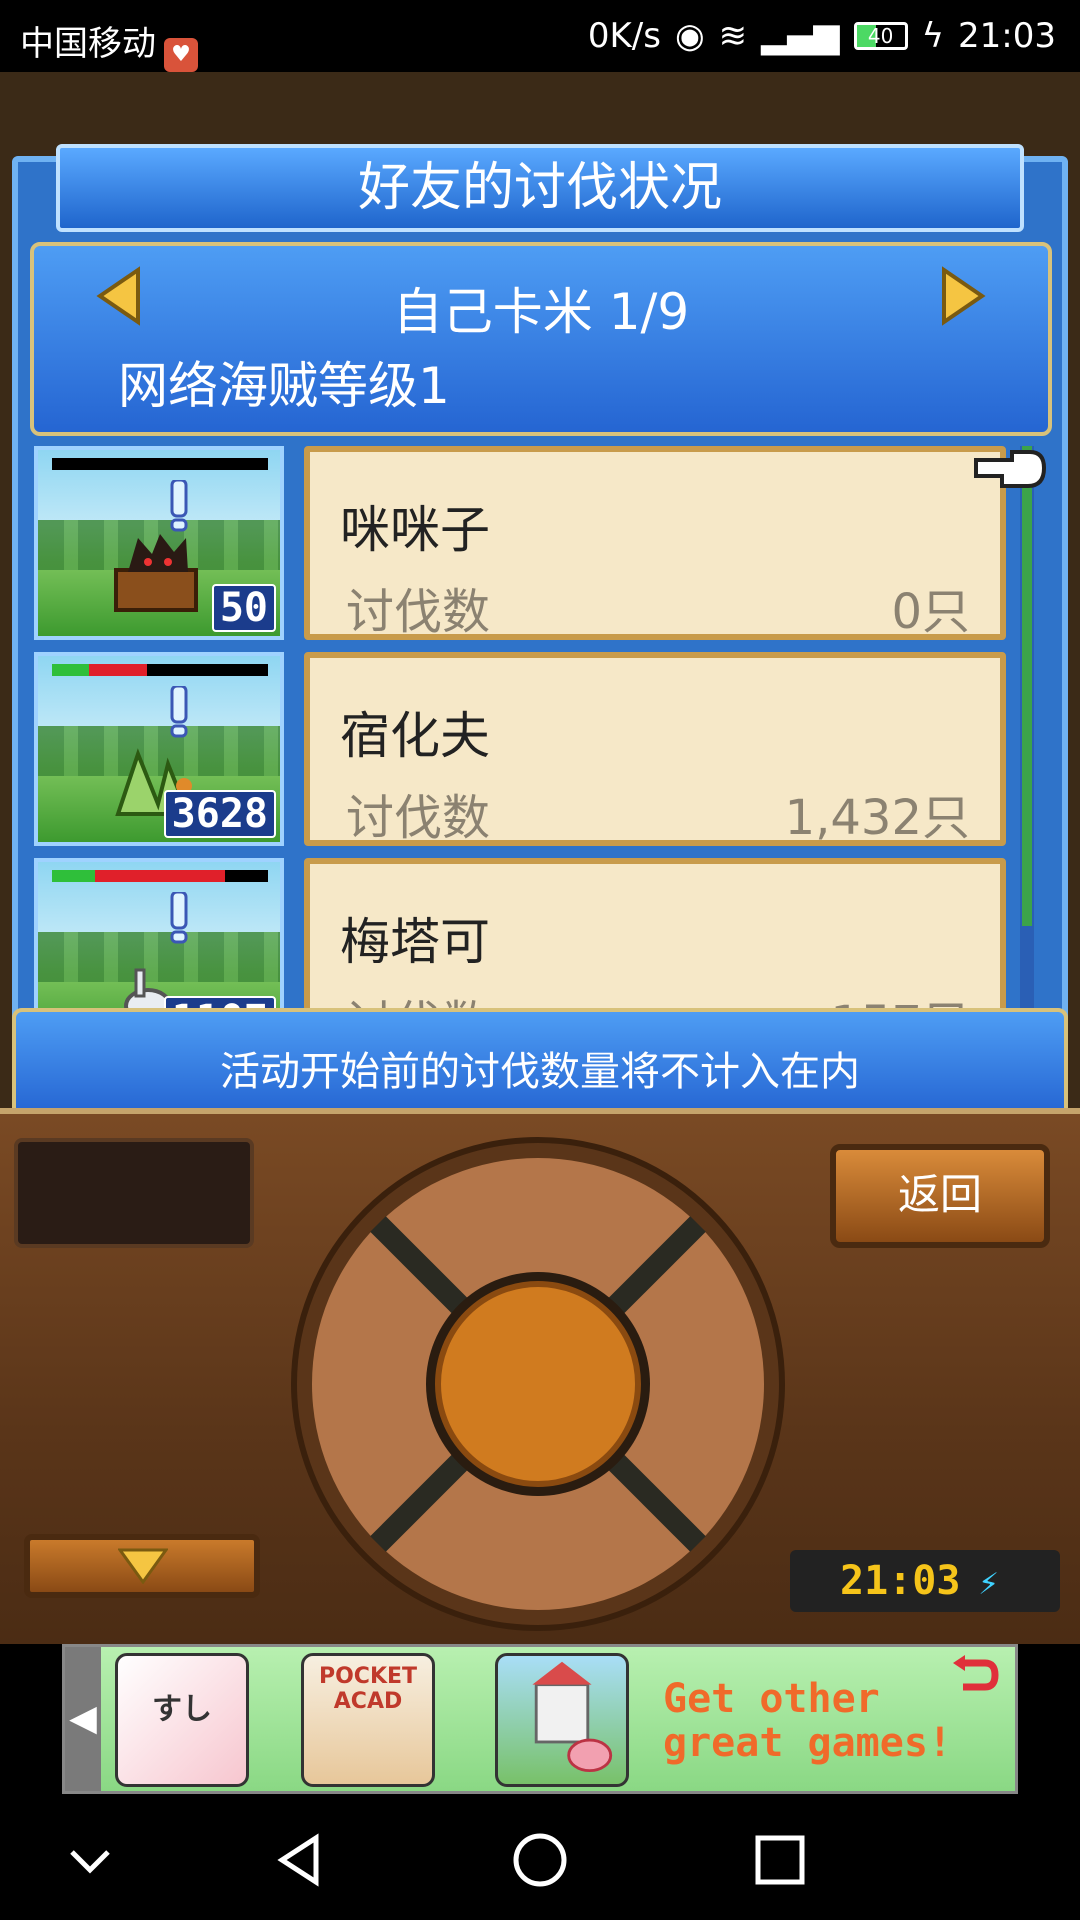 The height and width of the screenshot is (1920, 1080). What do you see at coordinates (877, 818) in the screenshot?
I see `kill-count-value: 1,432只` at bounding box center [877, 818].